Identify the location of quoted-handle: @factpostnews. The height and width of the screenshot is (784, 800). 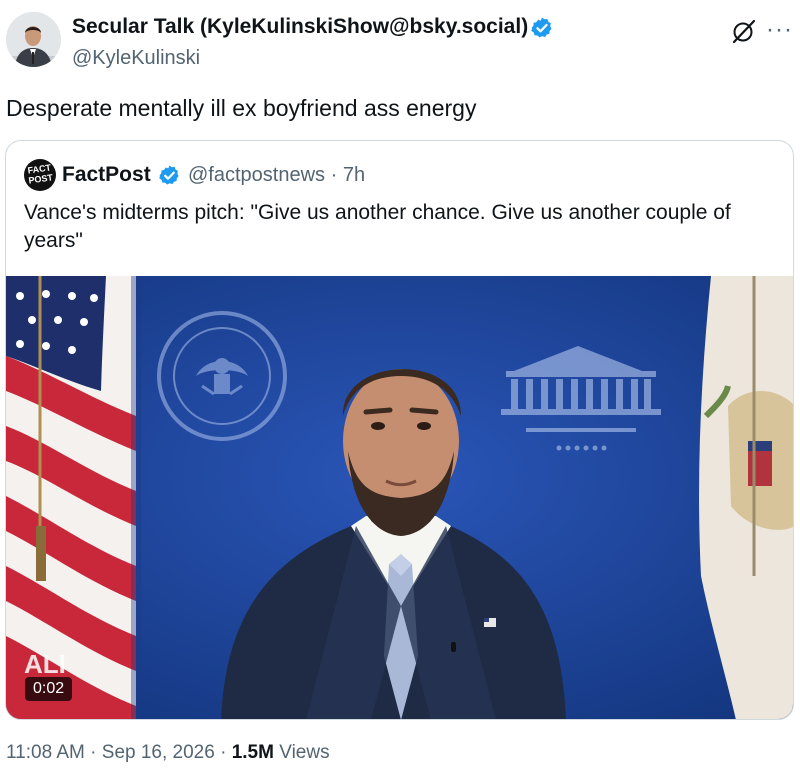
(256, 175).